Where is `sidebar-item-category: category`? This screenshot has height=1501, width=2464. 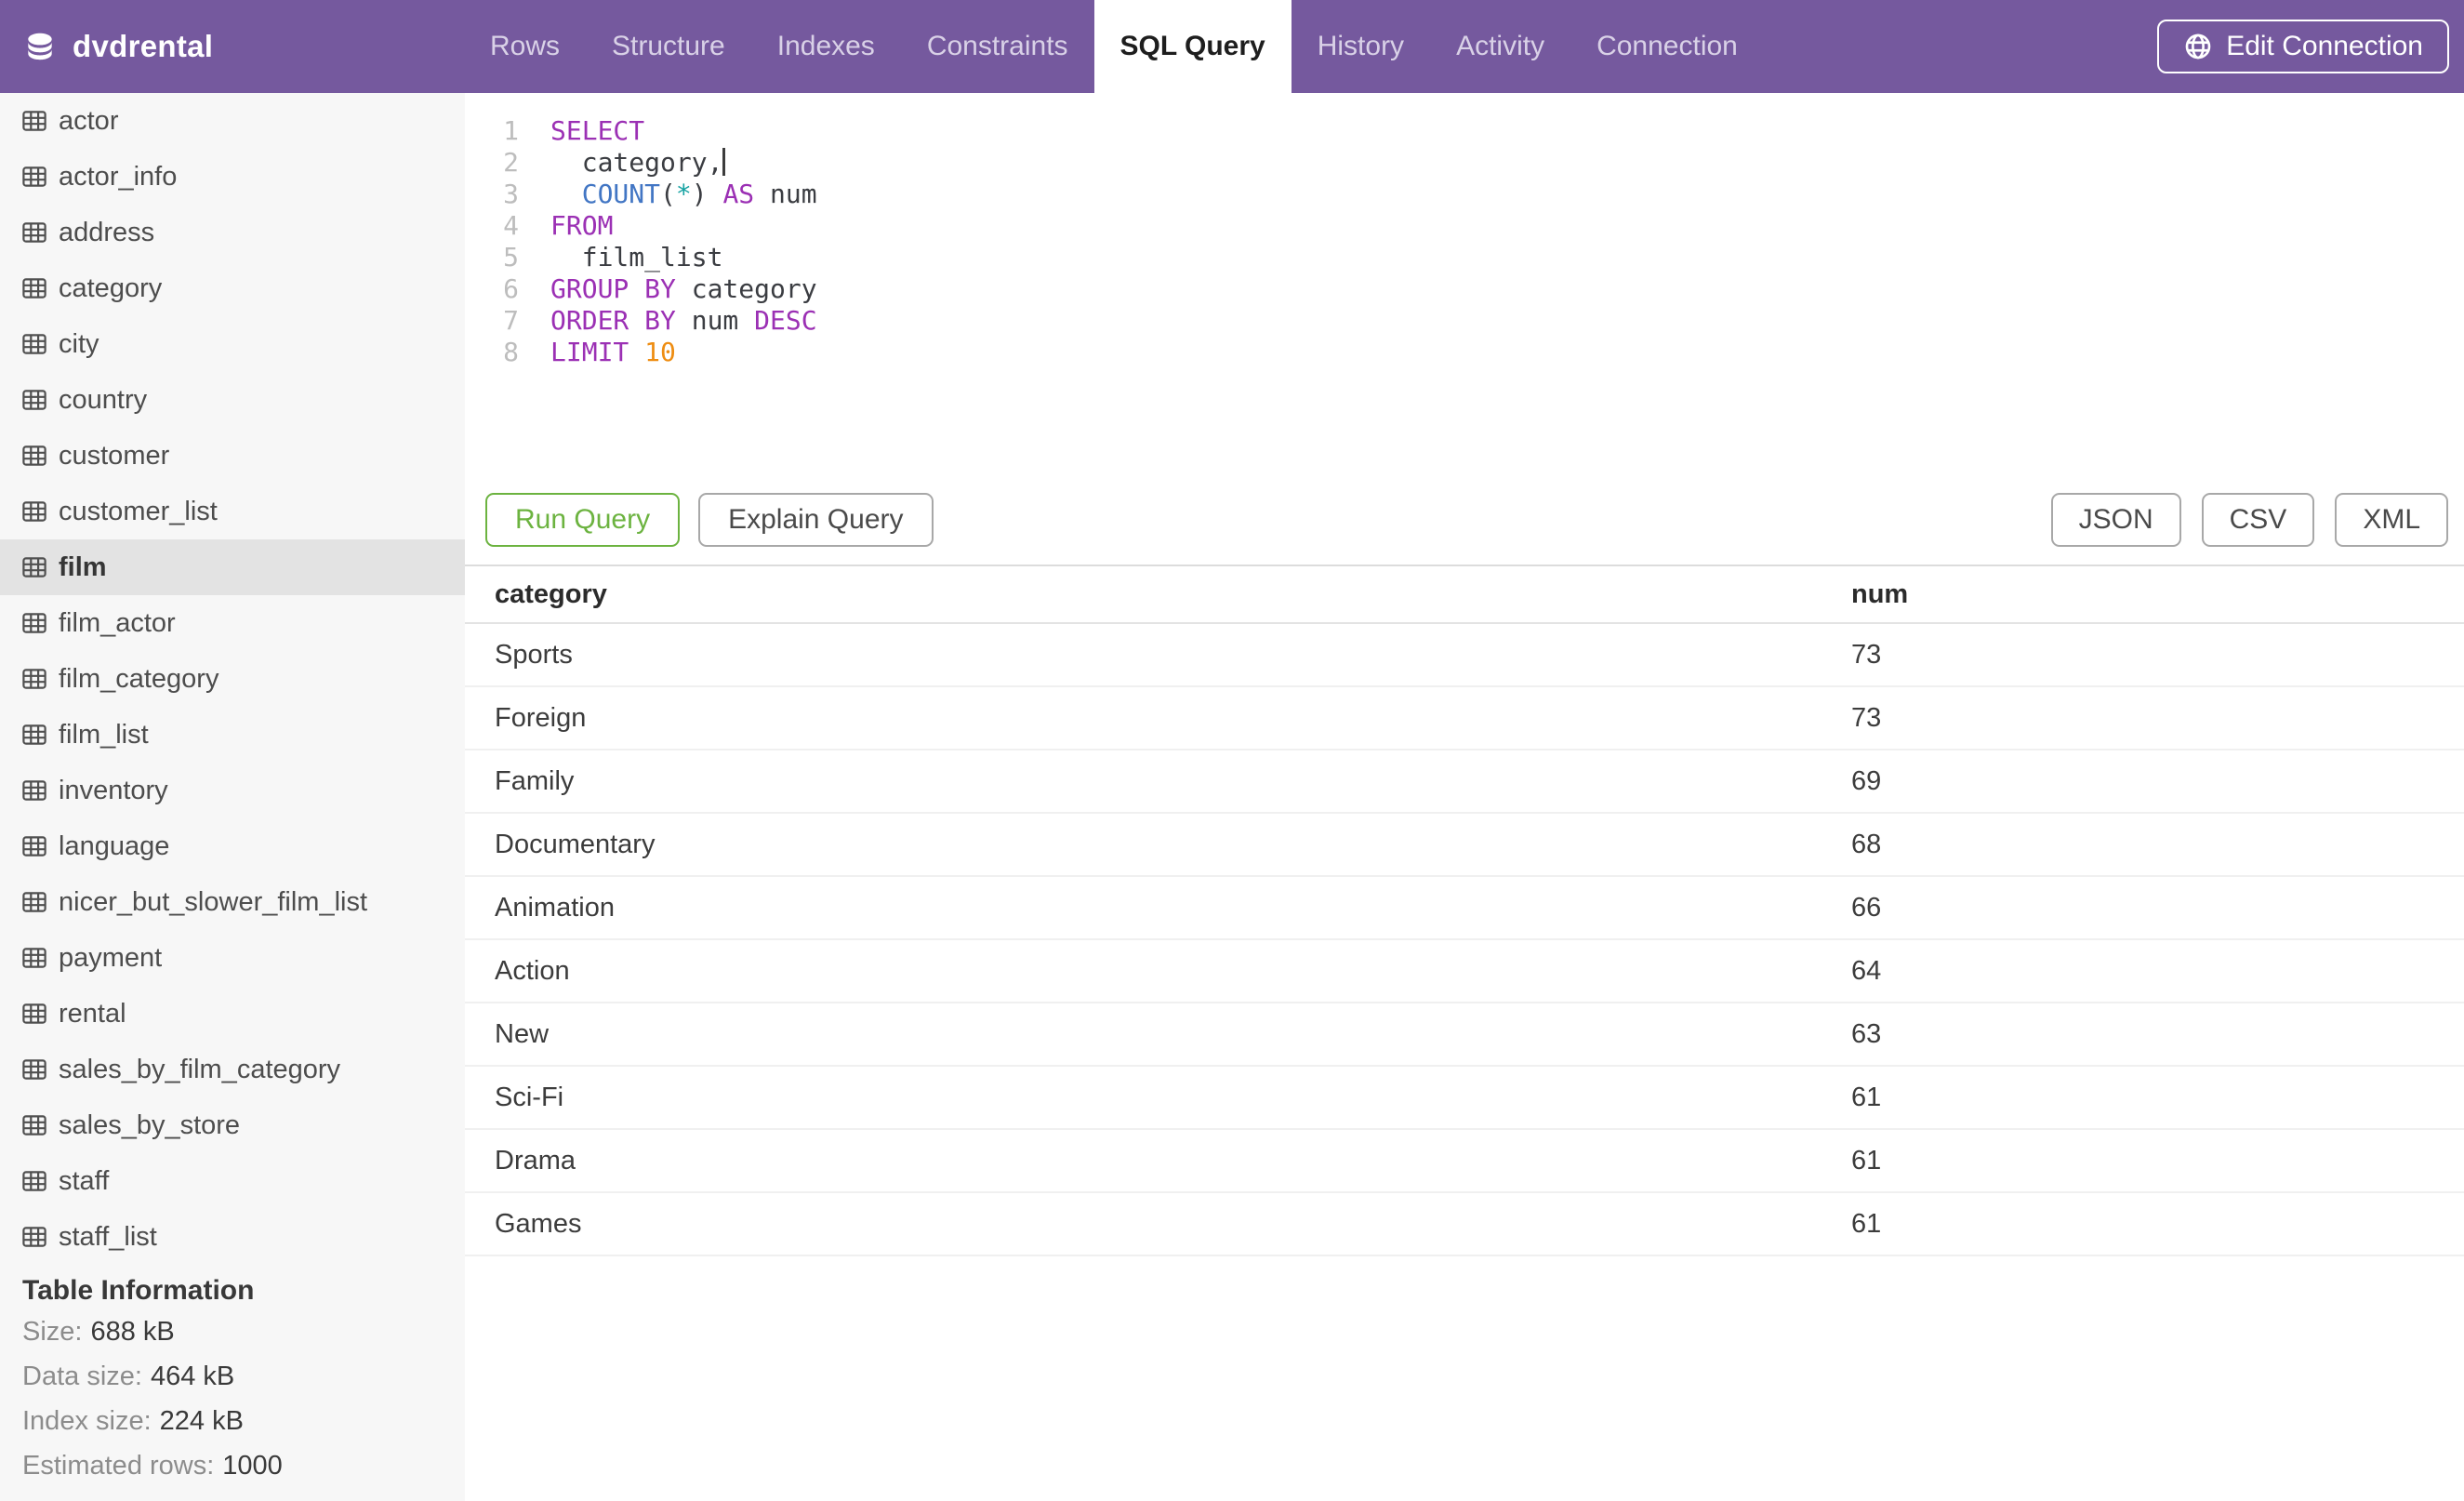 sidebar-item-category: category is located at coordinates (232, 288).